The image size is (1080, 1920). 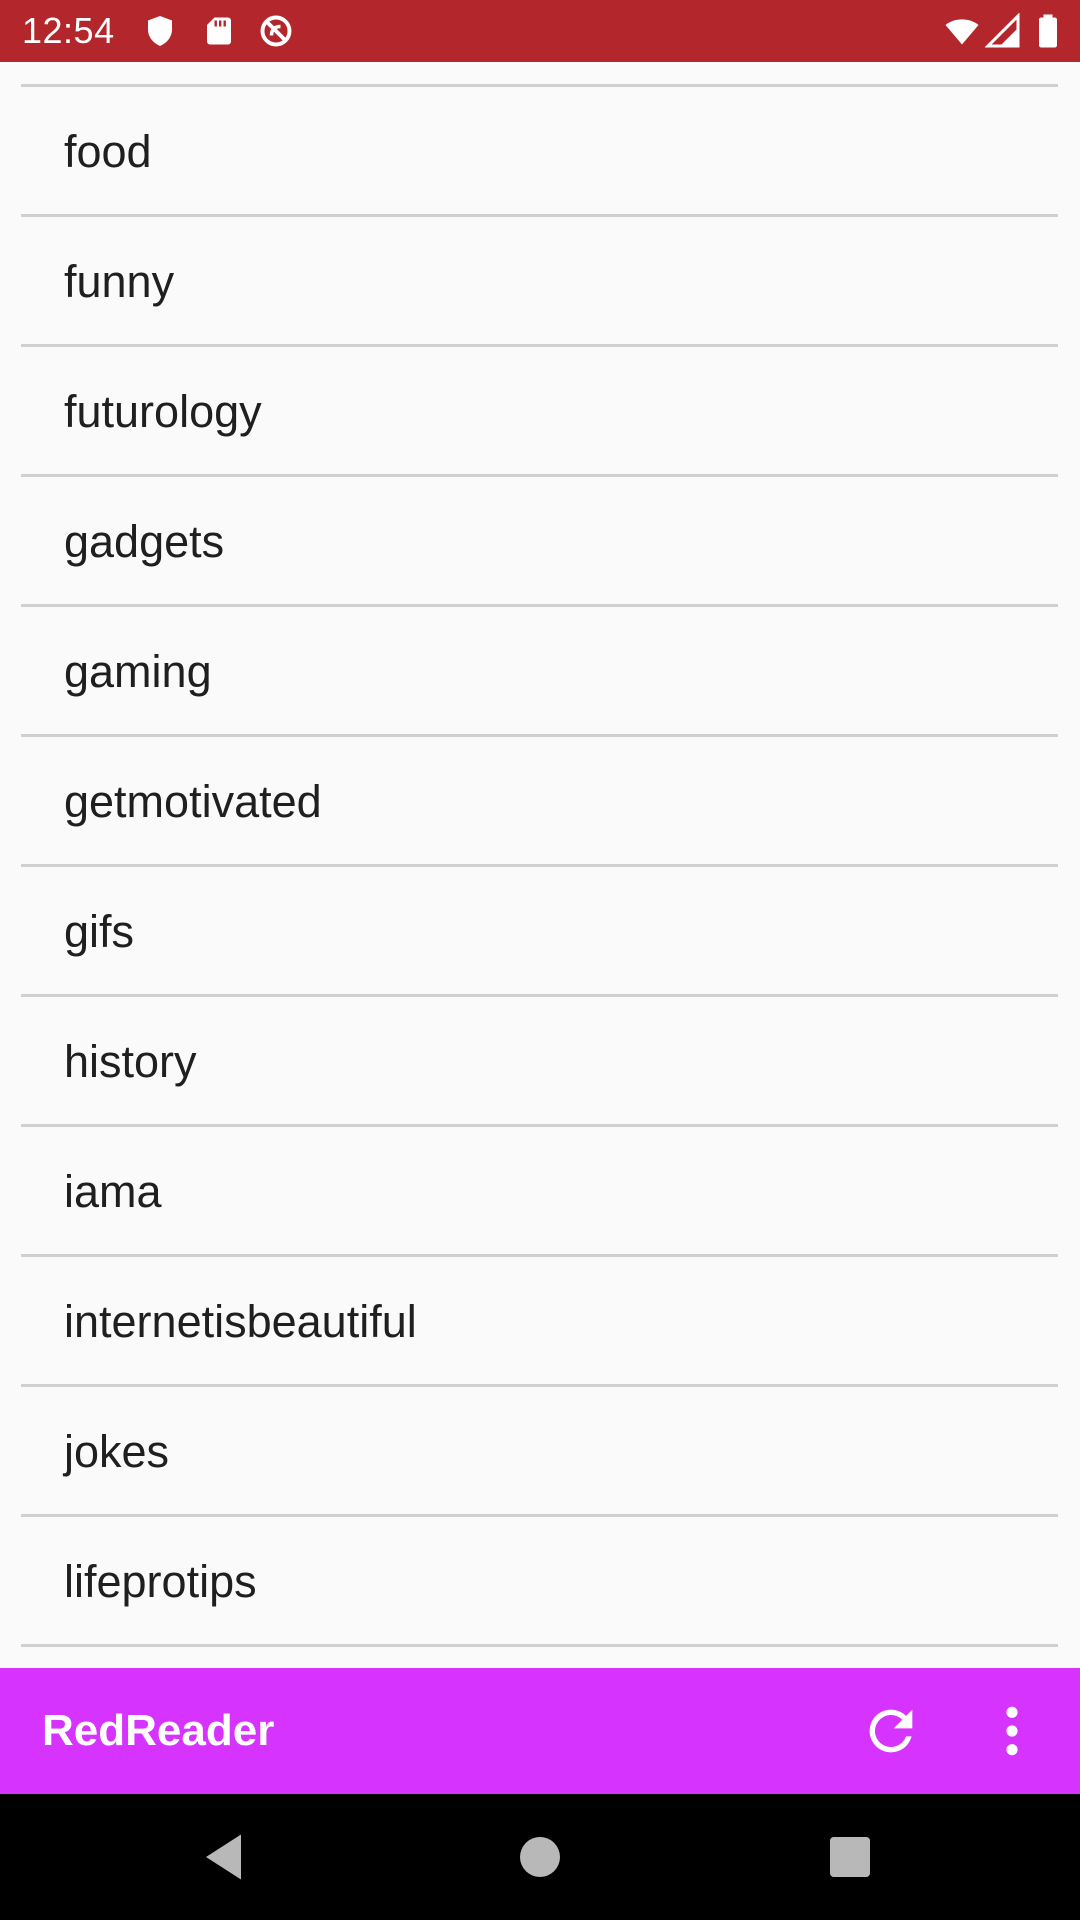 What do you see at coordinates (1012, 1731) in the screenshot?
I see `more-vert-icon` at bounding box center [1012, 1731].